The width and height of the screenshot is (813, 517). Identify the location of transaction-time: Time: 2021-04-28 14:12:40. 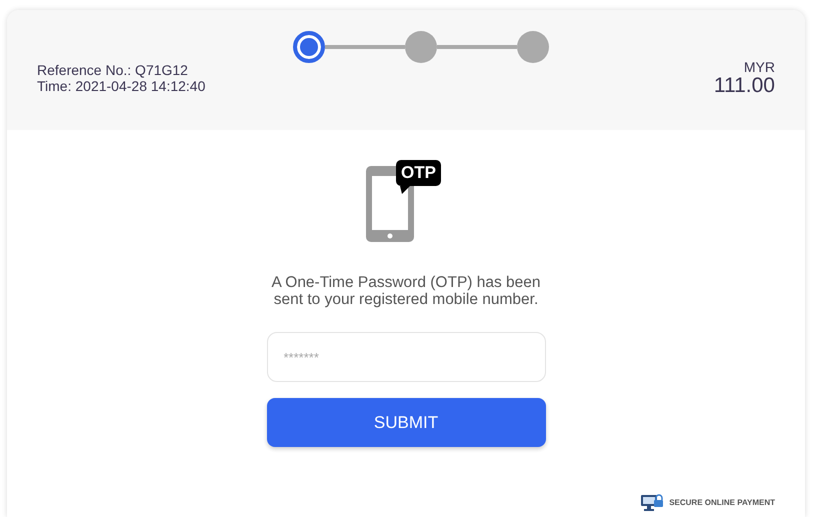
(121, 86).